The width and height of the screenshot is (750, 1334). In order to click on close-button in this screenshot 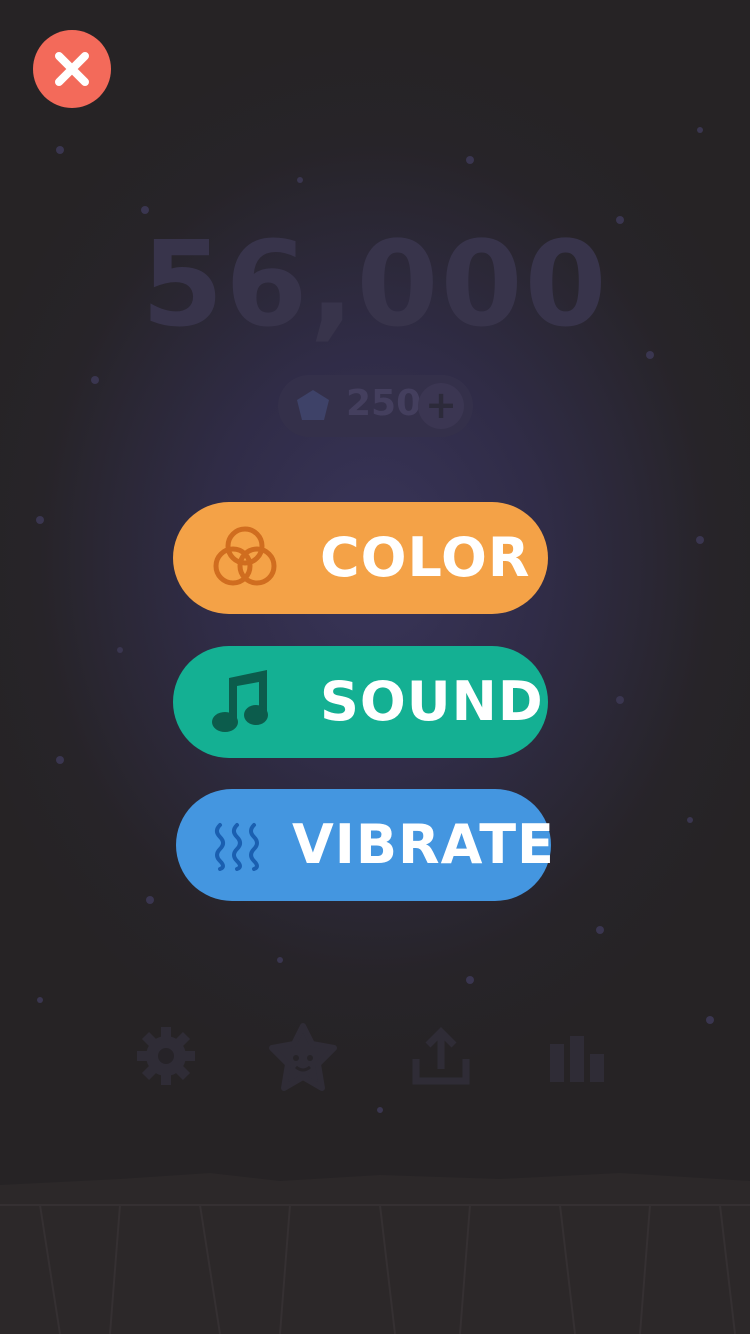, I will do `click(72, 69)`.